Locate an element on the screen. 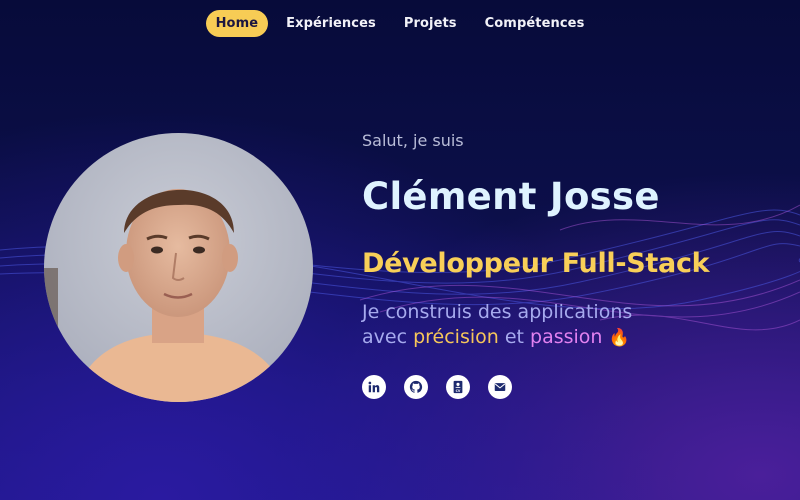 The image size is (800, 500). github-link is located at coordinates (416, 387).